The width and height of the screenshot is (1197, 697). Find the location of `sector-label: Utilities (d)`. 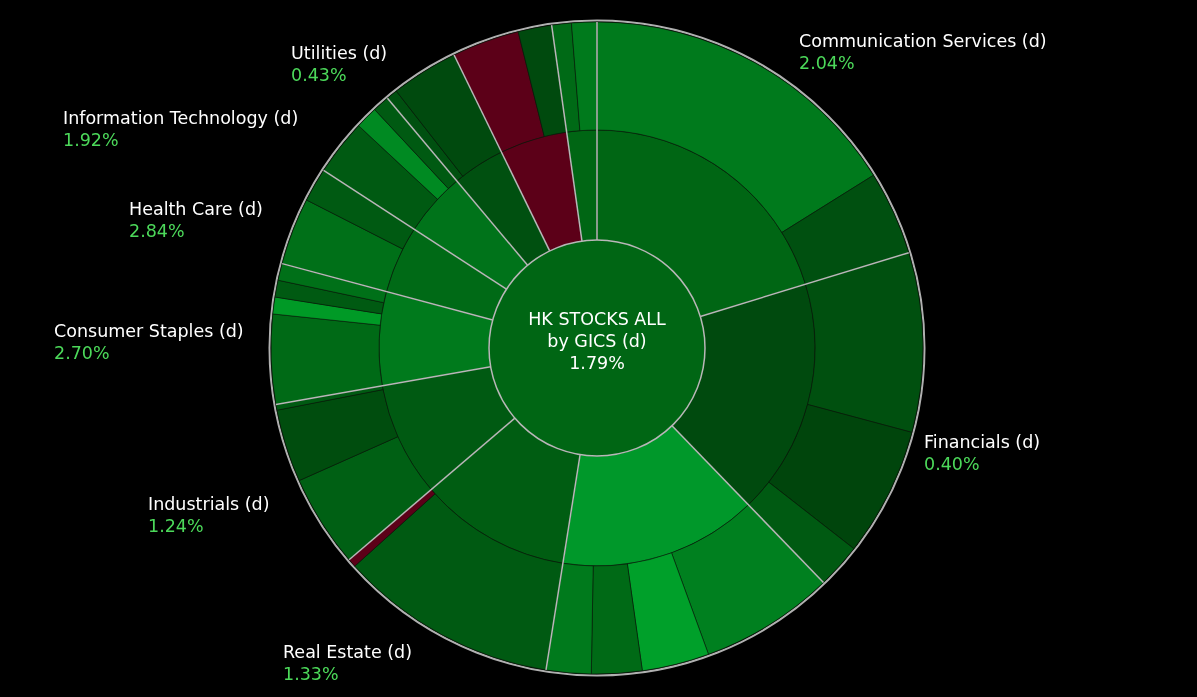

sector-label: Utilities (d) is located at coordinates (339, 53).